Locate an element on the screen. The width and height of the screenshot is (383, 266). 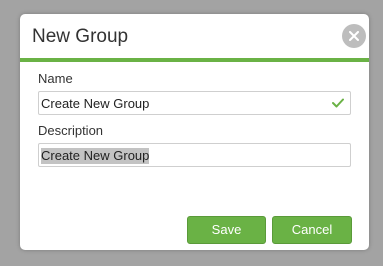
name-input-value: Create New Group is located at coordinates (95, 103).